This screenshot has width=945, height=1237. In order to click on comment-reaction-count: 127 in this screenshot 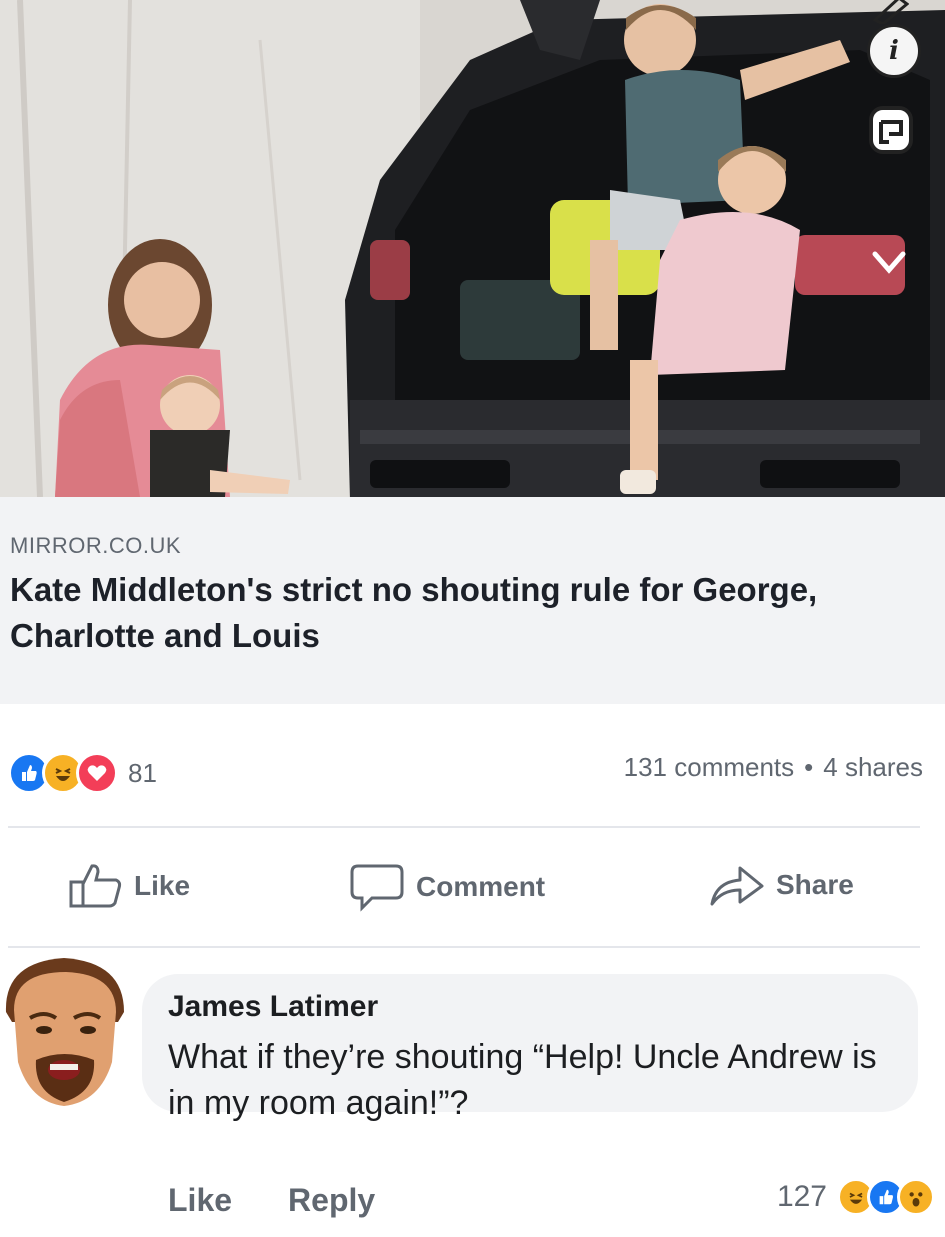, I will do `click(801, 1196)`.